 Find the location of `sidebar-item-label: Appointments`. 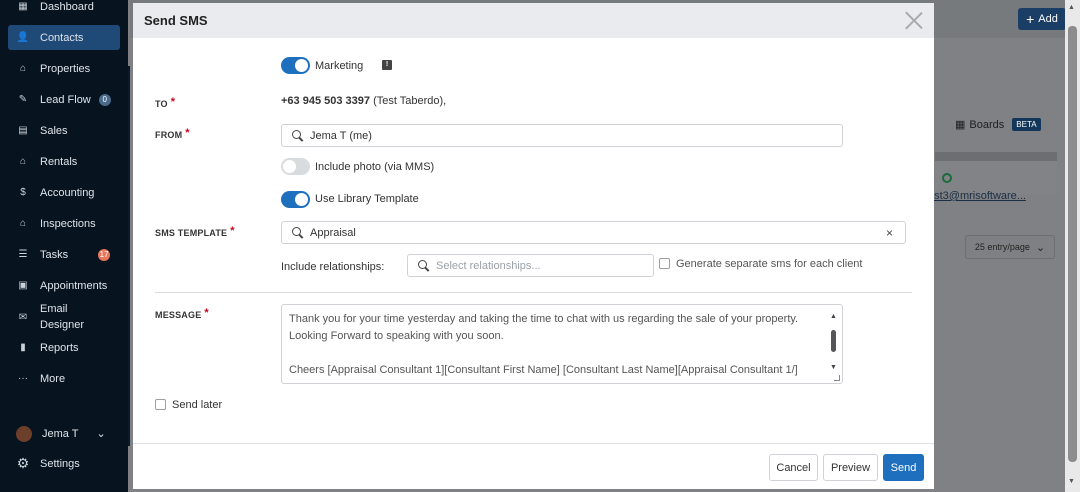

sidebar-item-label: Appointments is located at coordinates (74, 285).